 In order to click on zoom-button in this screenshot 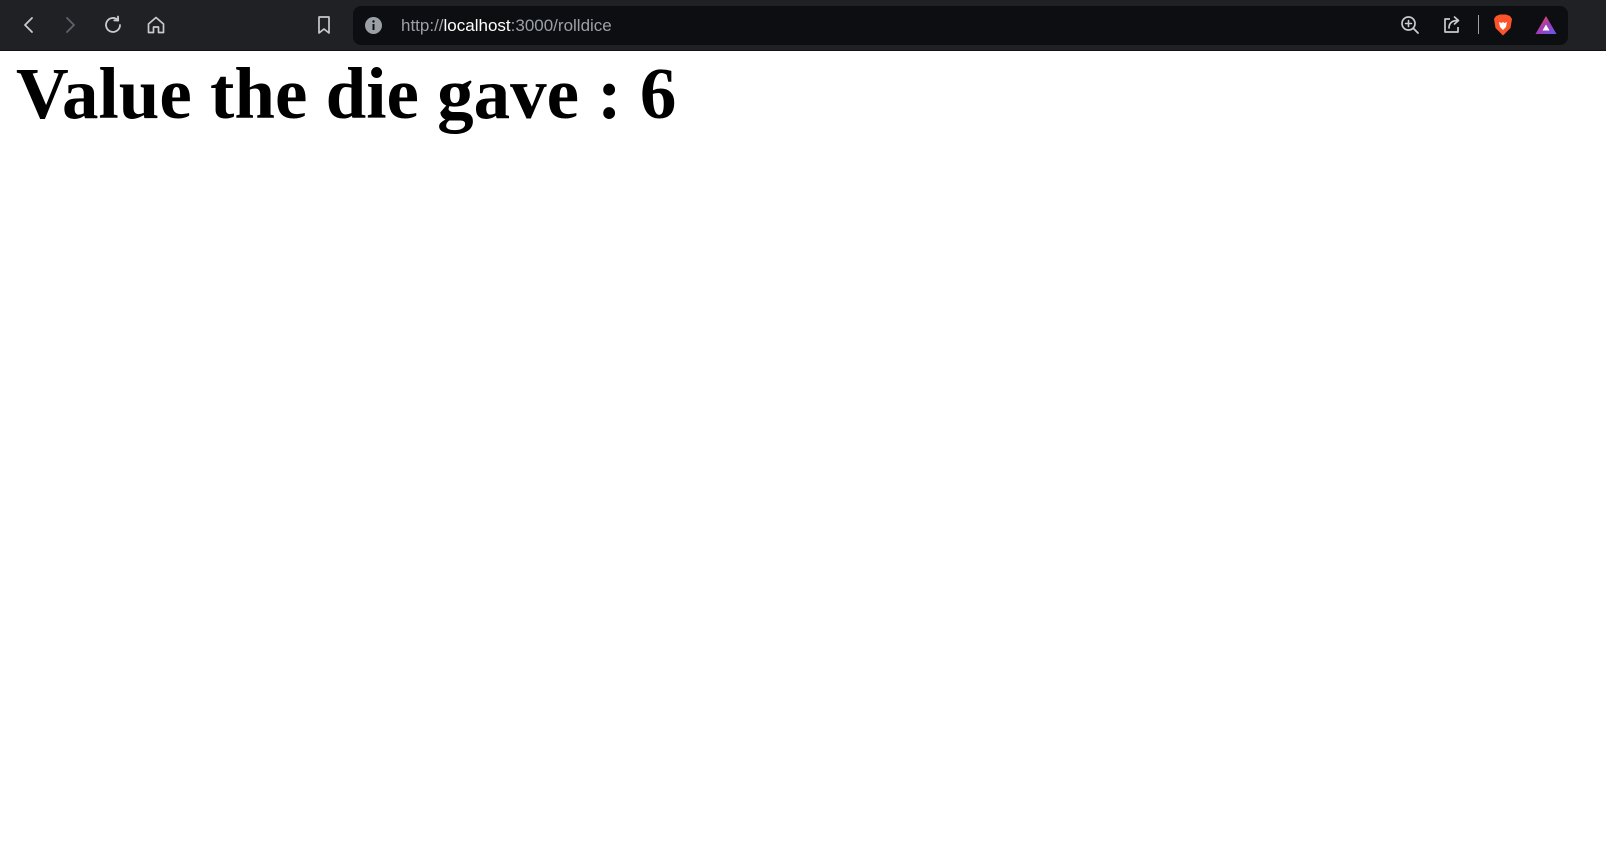, I will do `click(1410, 25)`.